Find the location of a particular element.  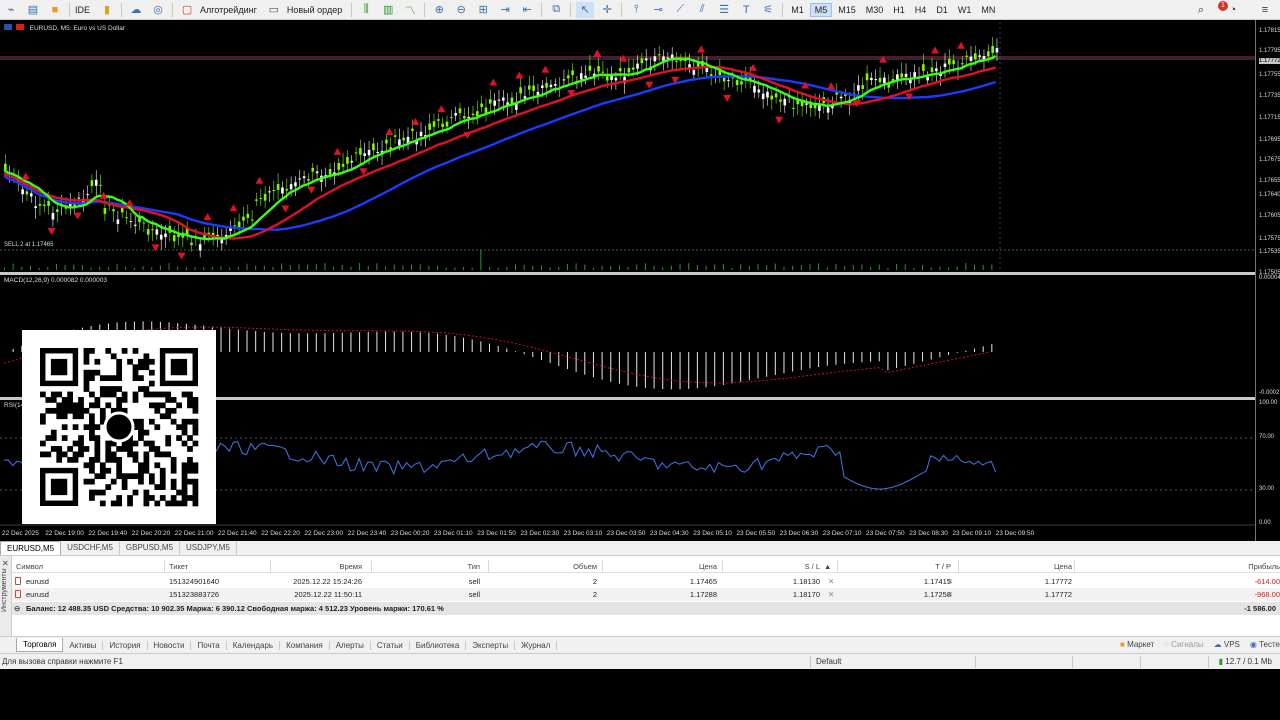

symbol-tab: EURUSD,M5 is located at coordinates (31, 548).